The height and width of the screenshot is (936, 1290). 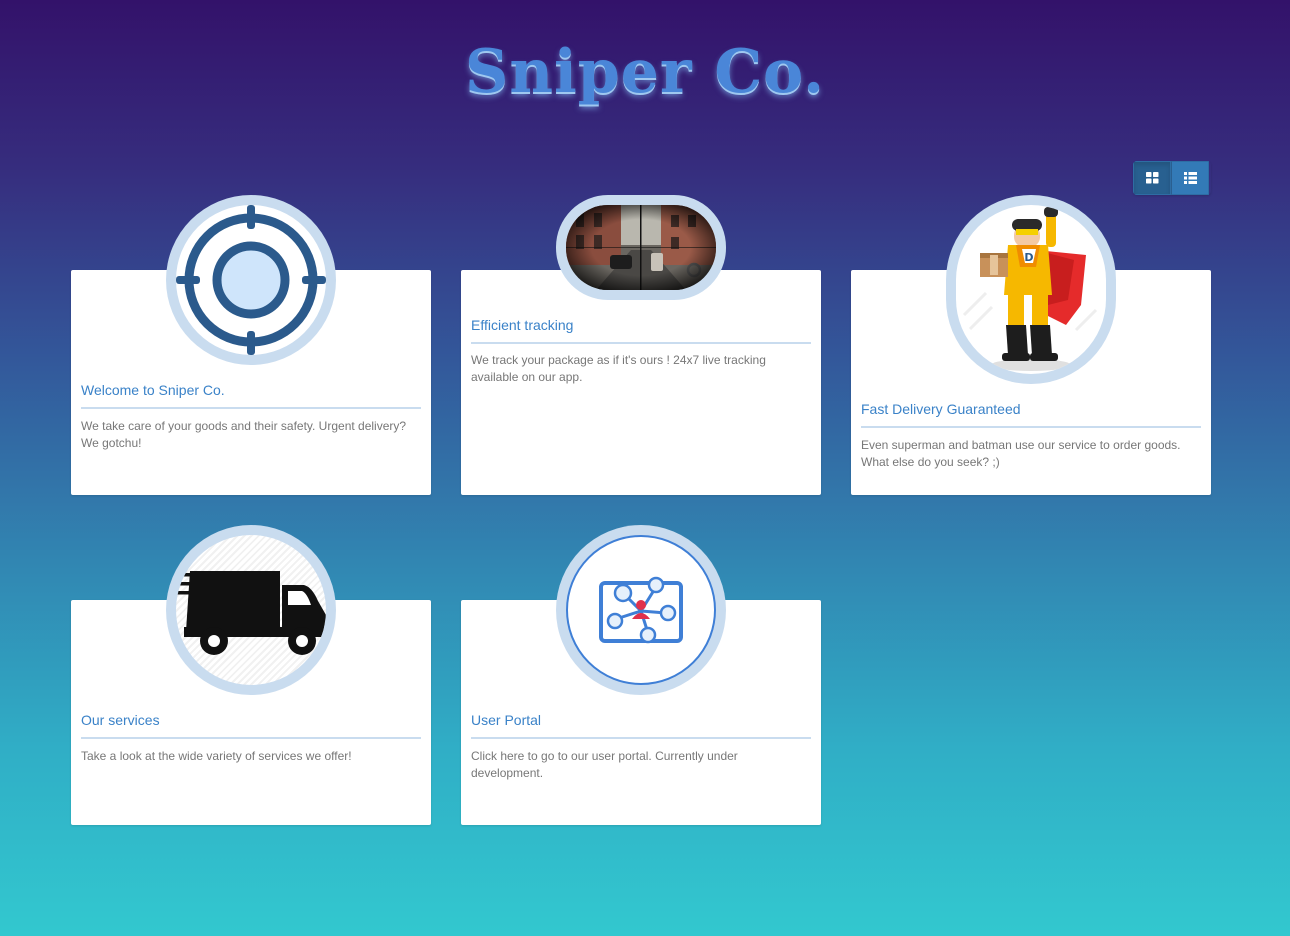 I want to click on scope-view-image, so click(x=641, y=247).